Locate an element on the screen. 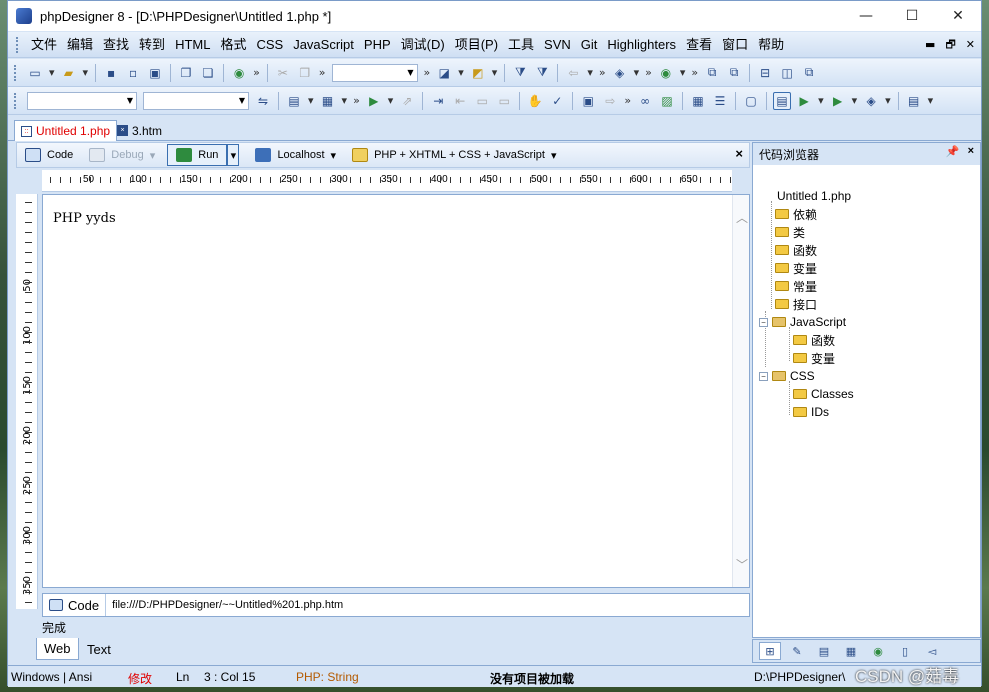 The image size is (989, 692). web-tab-icon: ◉ is located at coordinates (878, 651).